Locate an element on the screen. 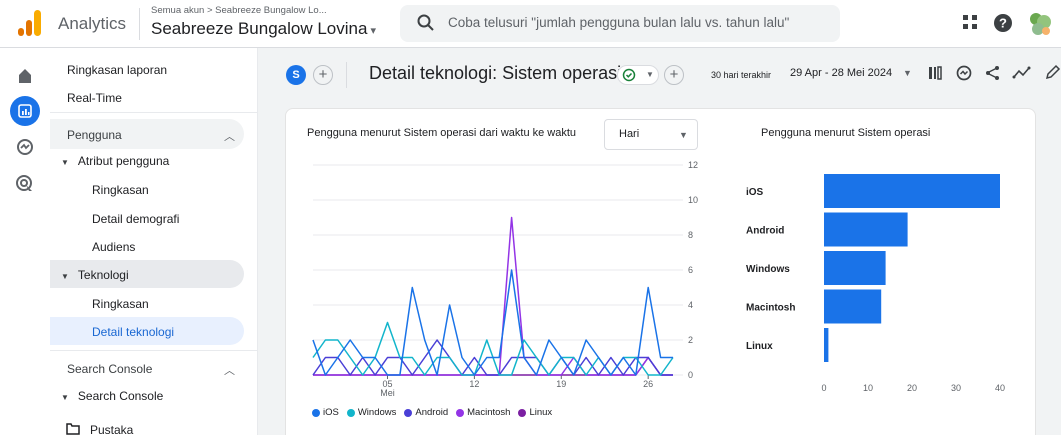  page-title: Detail teknologi: Sistem operasi is located at coordinates (495, 73).